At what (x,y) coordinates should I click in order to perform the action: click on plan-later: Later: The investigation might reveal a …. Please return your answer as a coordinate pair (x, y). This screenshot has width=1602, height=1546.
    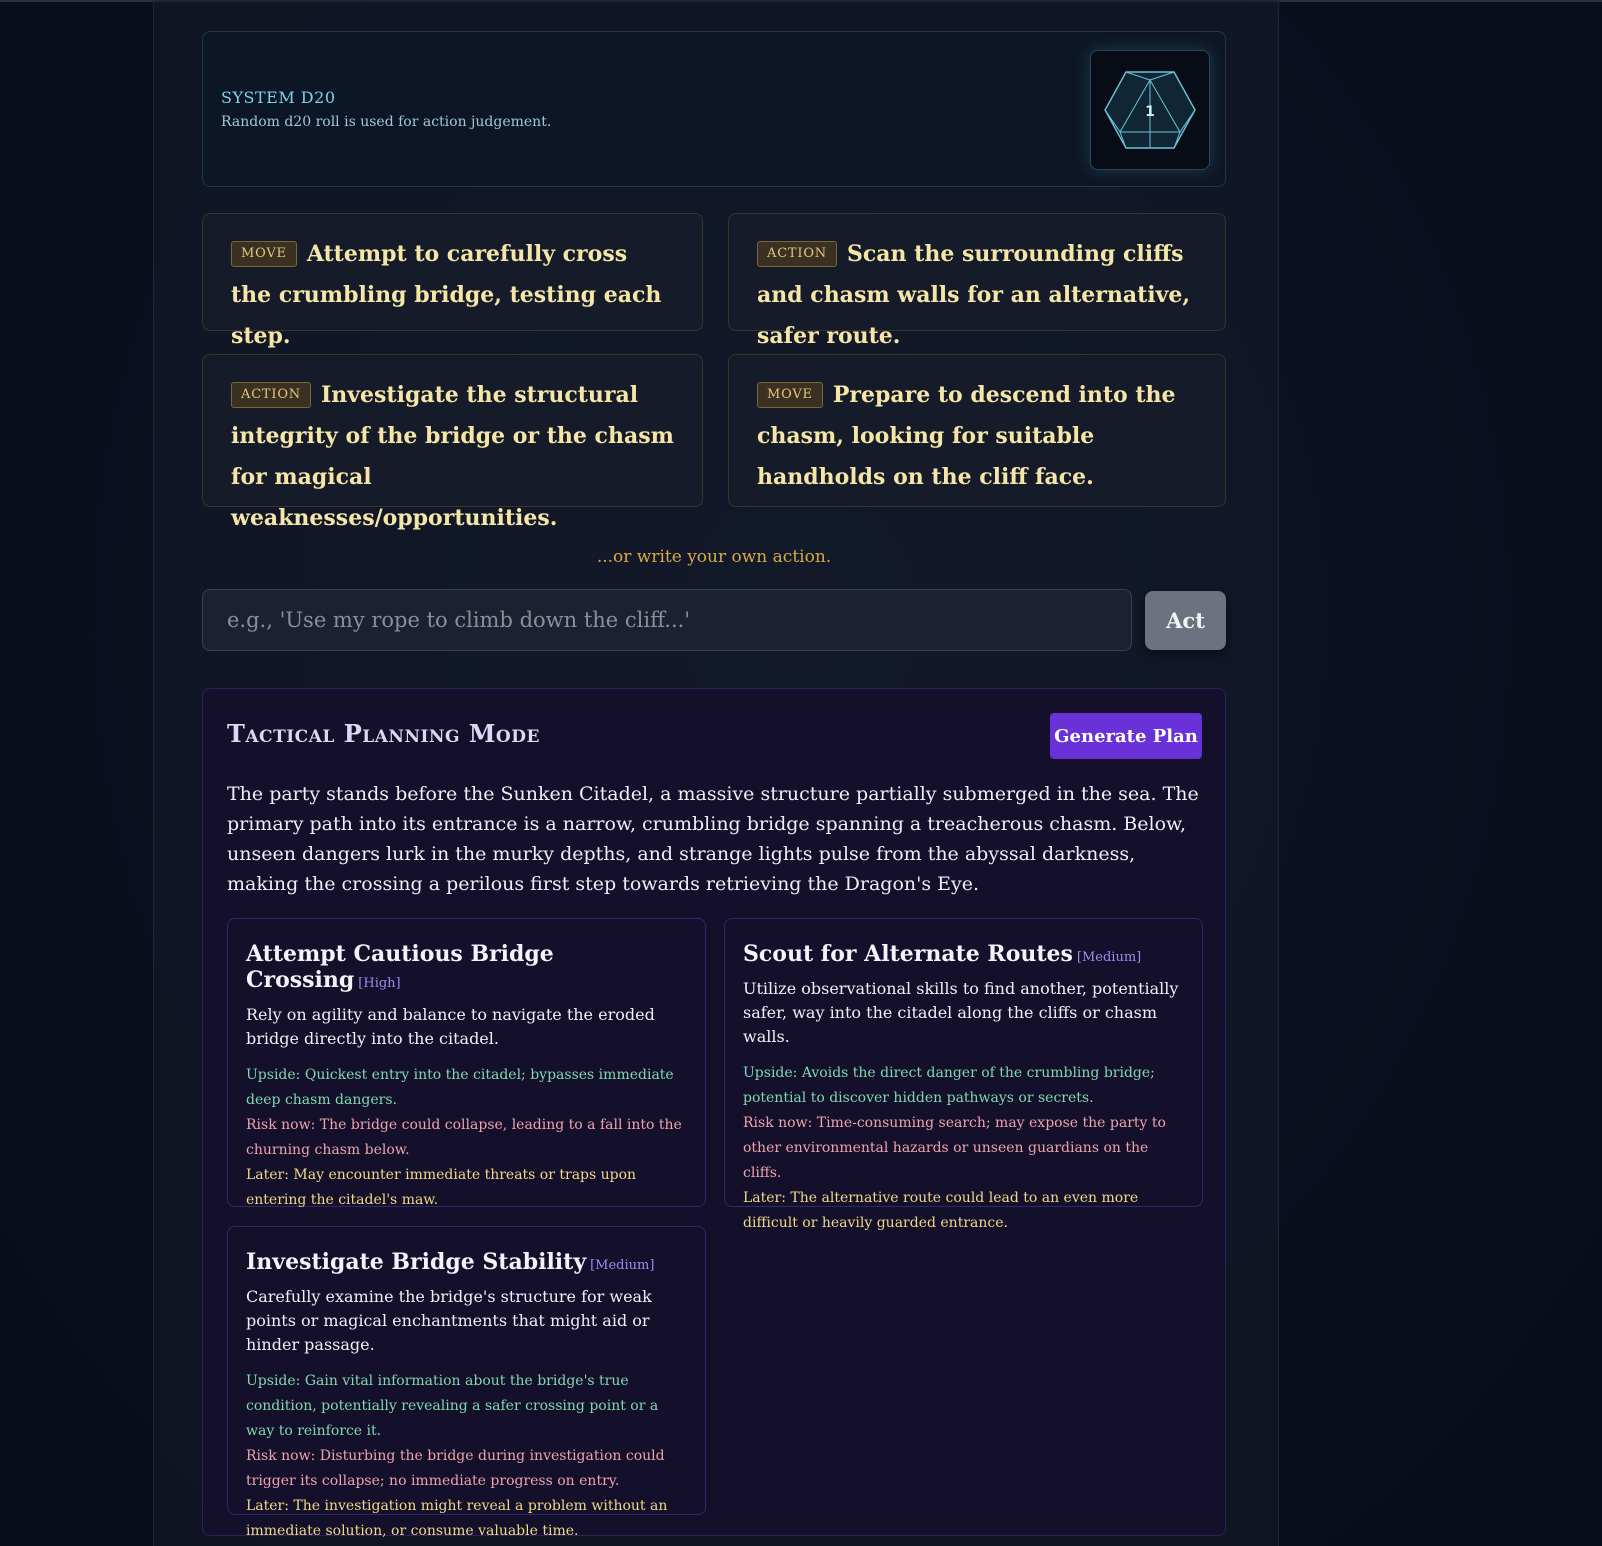
    Looking at the image, I should click on (457, 1518).